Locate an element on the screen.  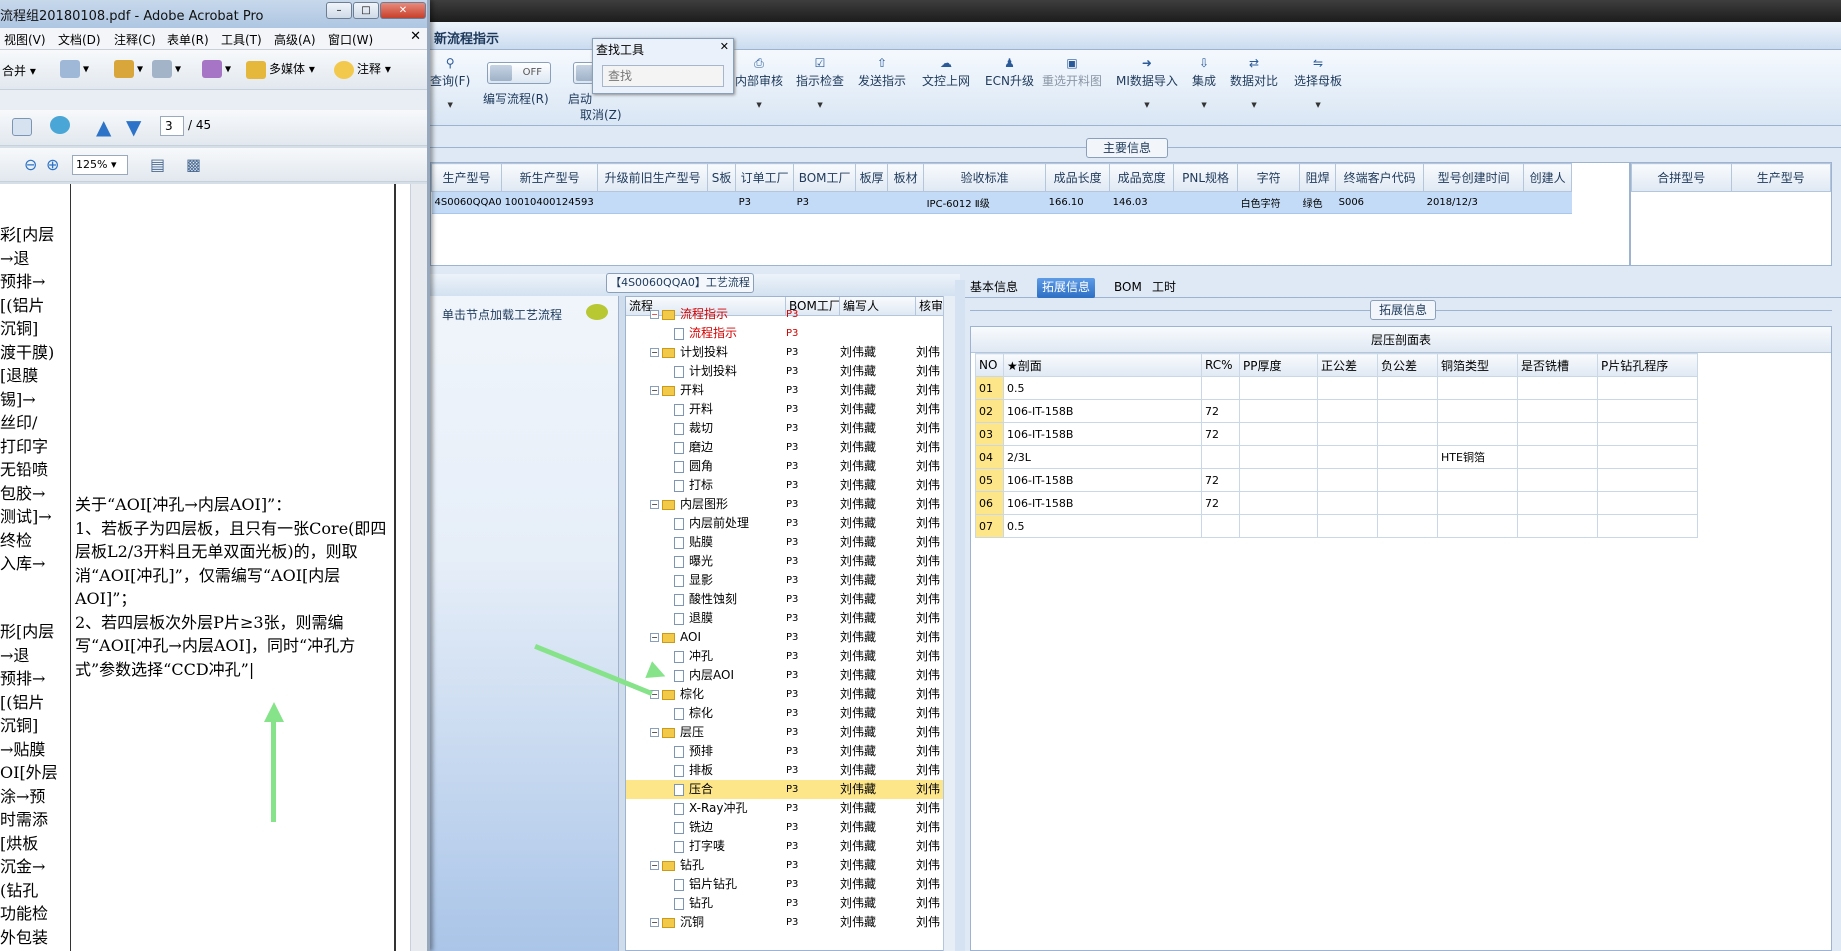
sign-button: ▾ is located at coordinates (166, 69).